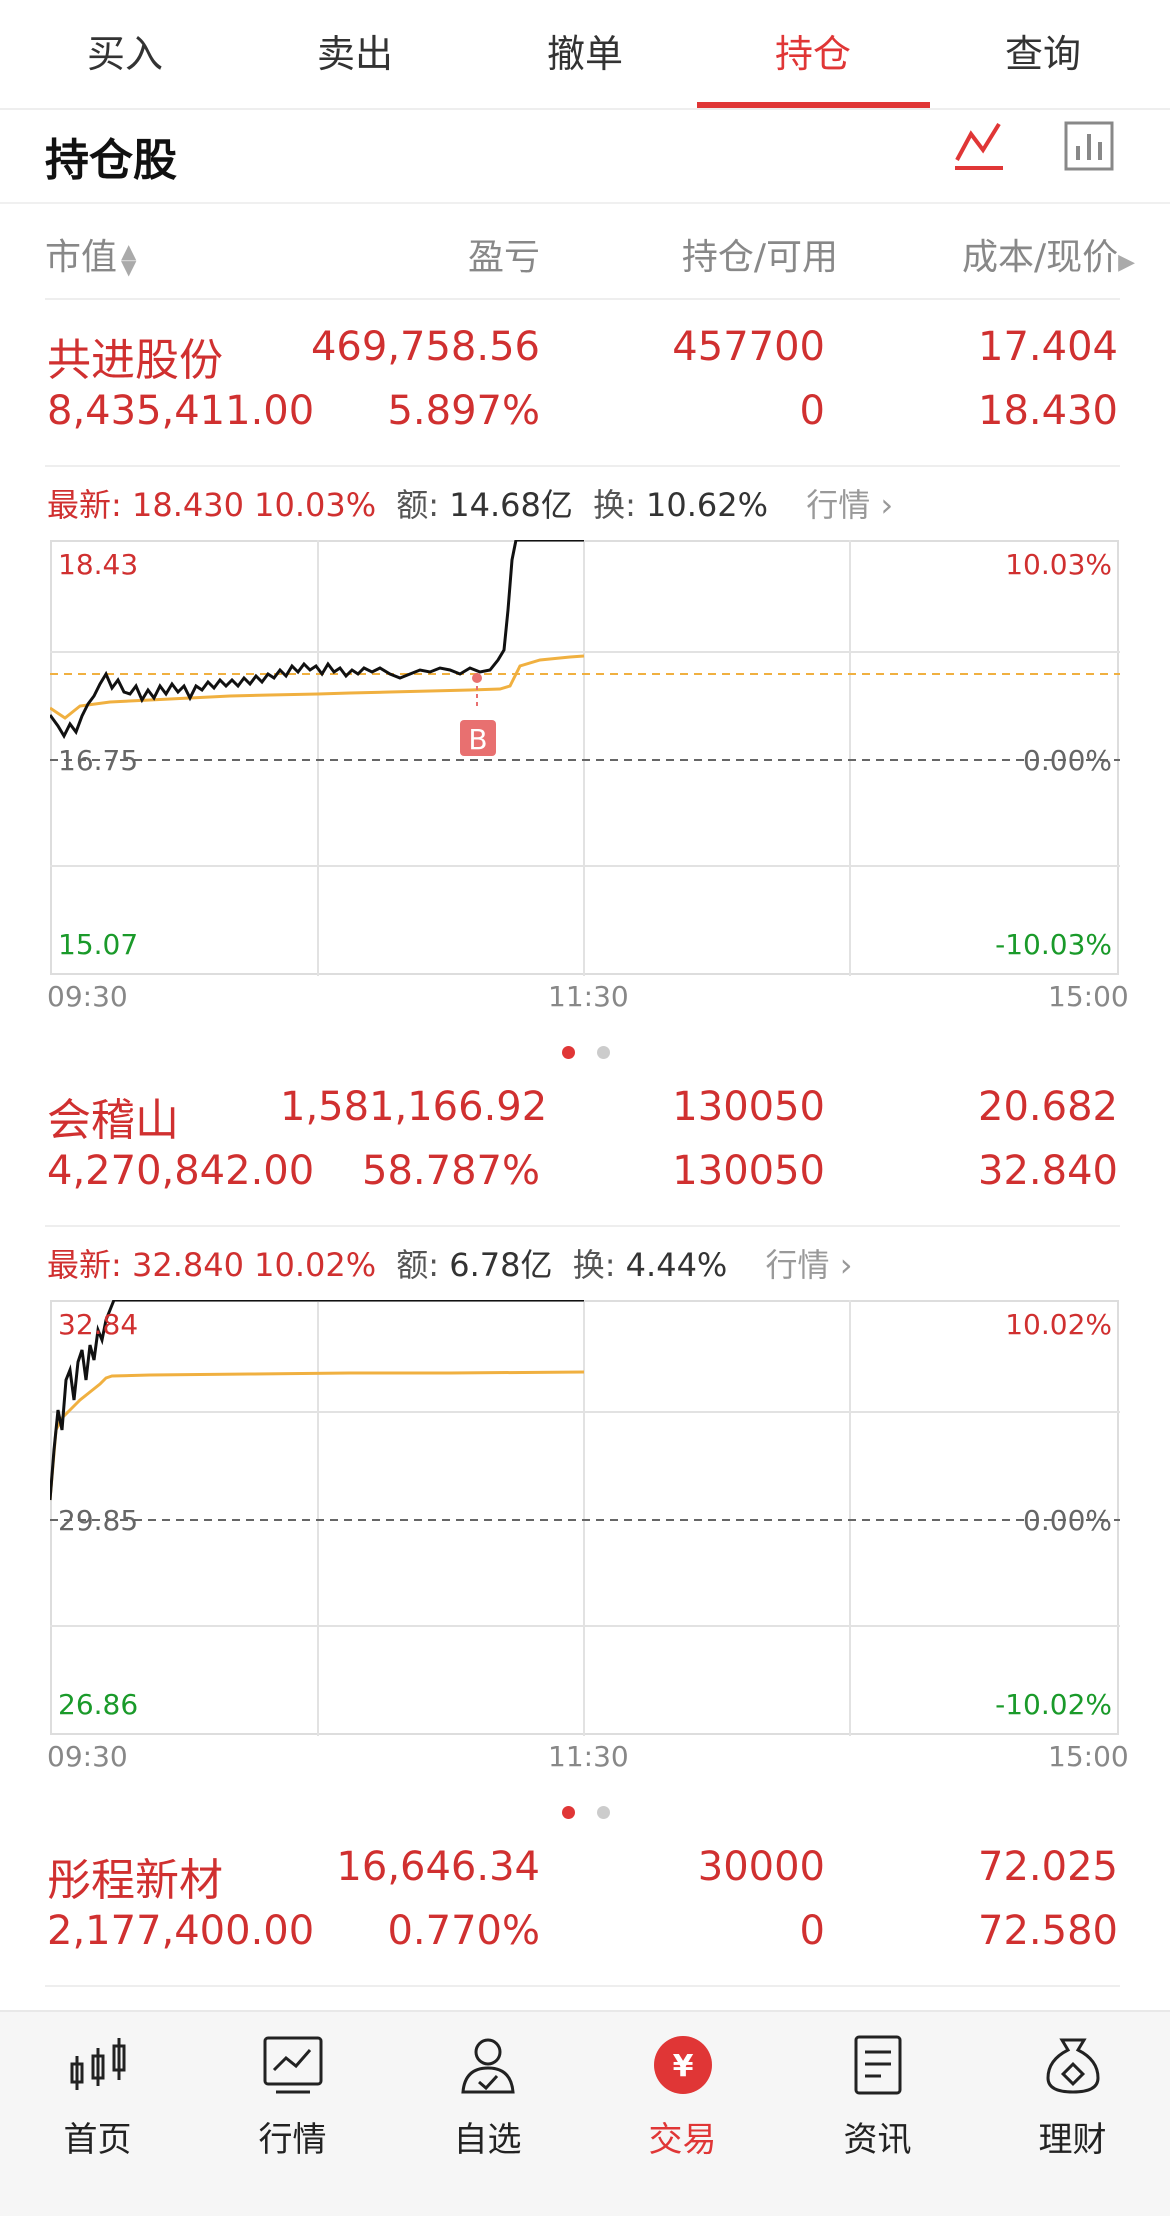 The image size is (1170, 2216). I want to click on chart-low-price: 15.07, so click(98, 944).